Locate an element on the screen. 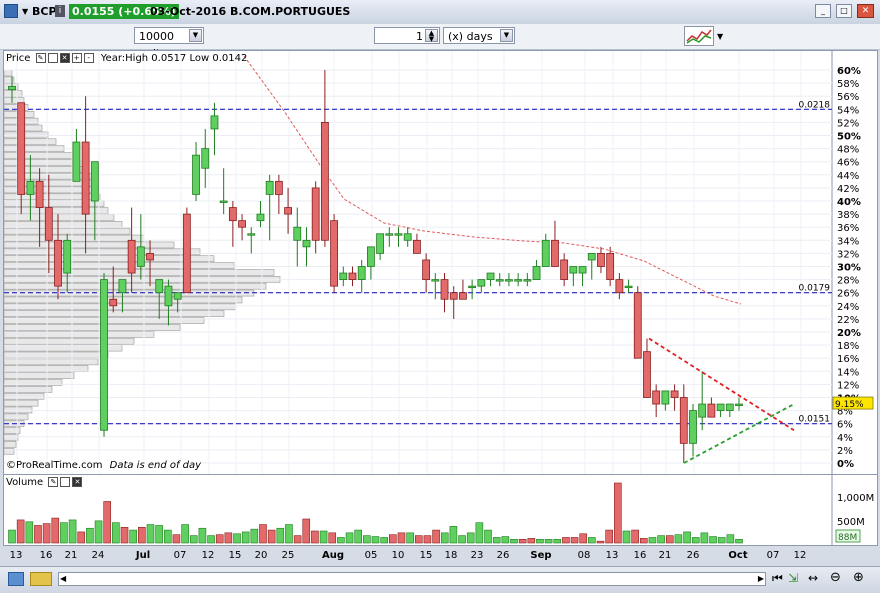 This screenshot has height=593, width=880. zoom-tool-icon is located at coordinates (16, 579).